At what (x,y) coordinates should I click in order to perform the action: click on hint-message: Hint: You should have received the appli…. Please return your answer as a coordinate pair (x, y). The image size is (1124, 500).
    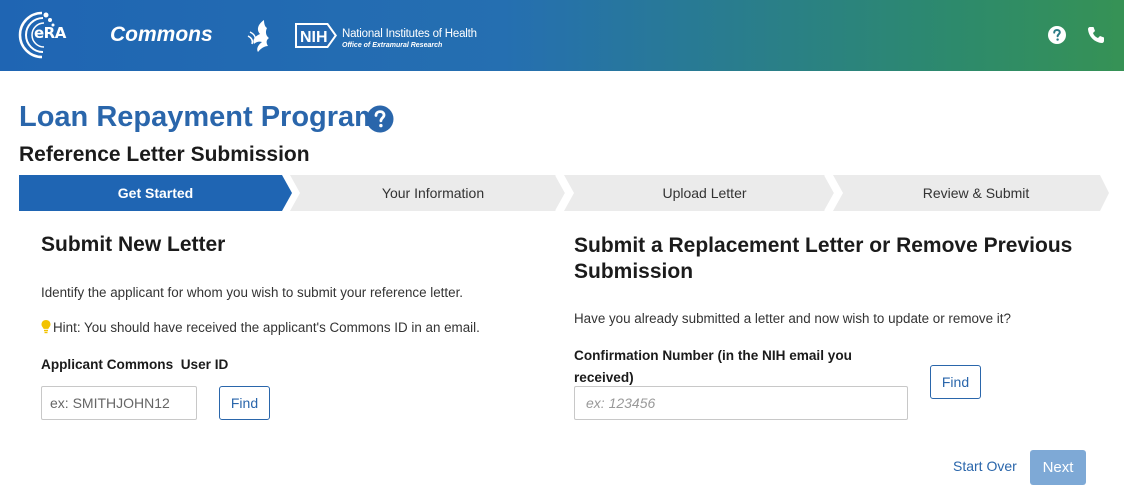
    Looking at the image, I should click on (260, 327).